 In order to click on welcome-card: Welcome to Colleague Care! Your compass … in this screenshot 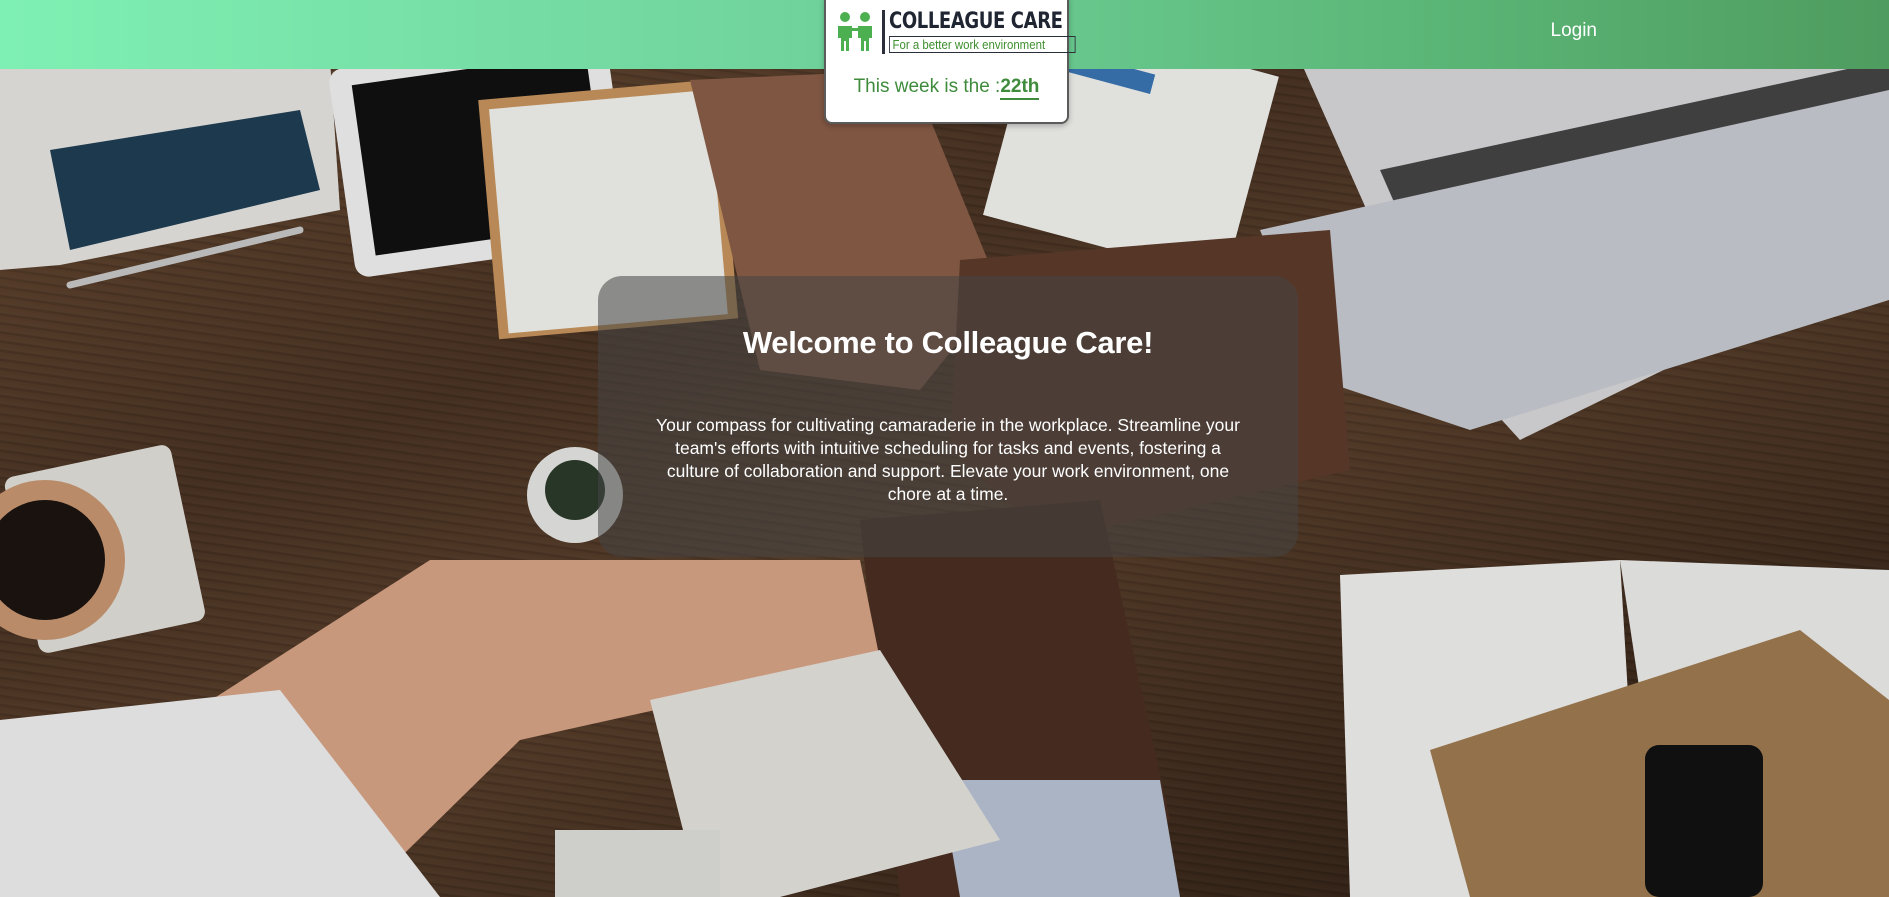, I will do `click(948, 416)`.